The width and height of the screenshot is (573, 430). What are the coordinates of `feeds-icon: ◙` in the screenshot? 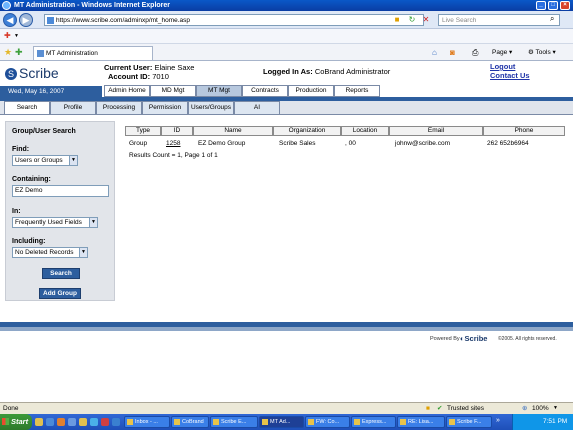 It's located at (452, 52).